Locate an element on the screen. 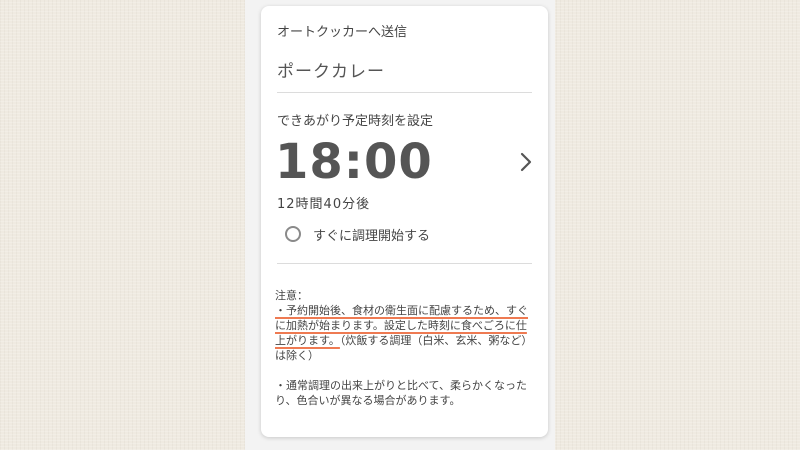 The image size is (800, 450). finish-time-value: 18:00 is located at coordinates (354, 162).